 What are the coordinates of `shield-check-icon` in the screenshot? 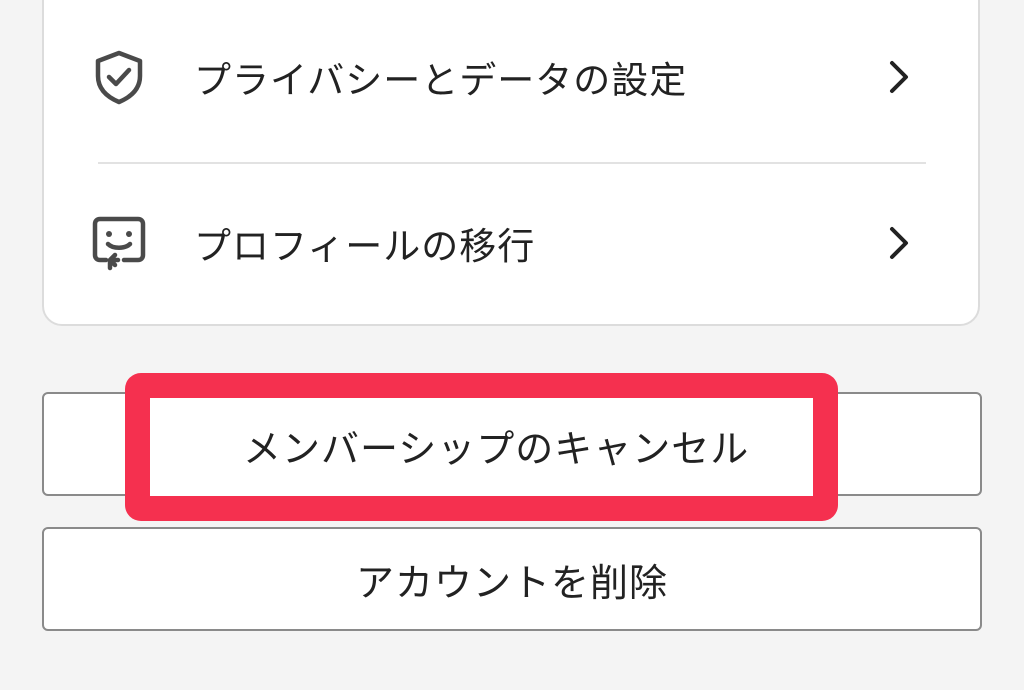 It's located at (119, 77).